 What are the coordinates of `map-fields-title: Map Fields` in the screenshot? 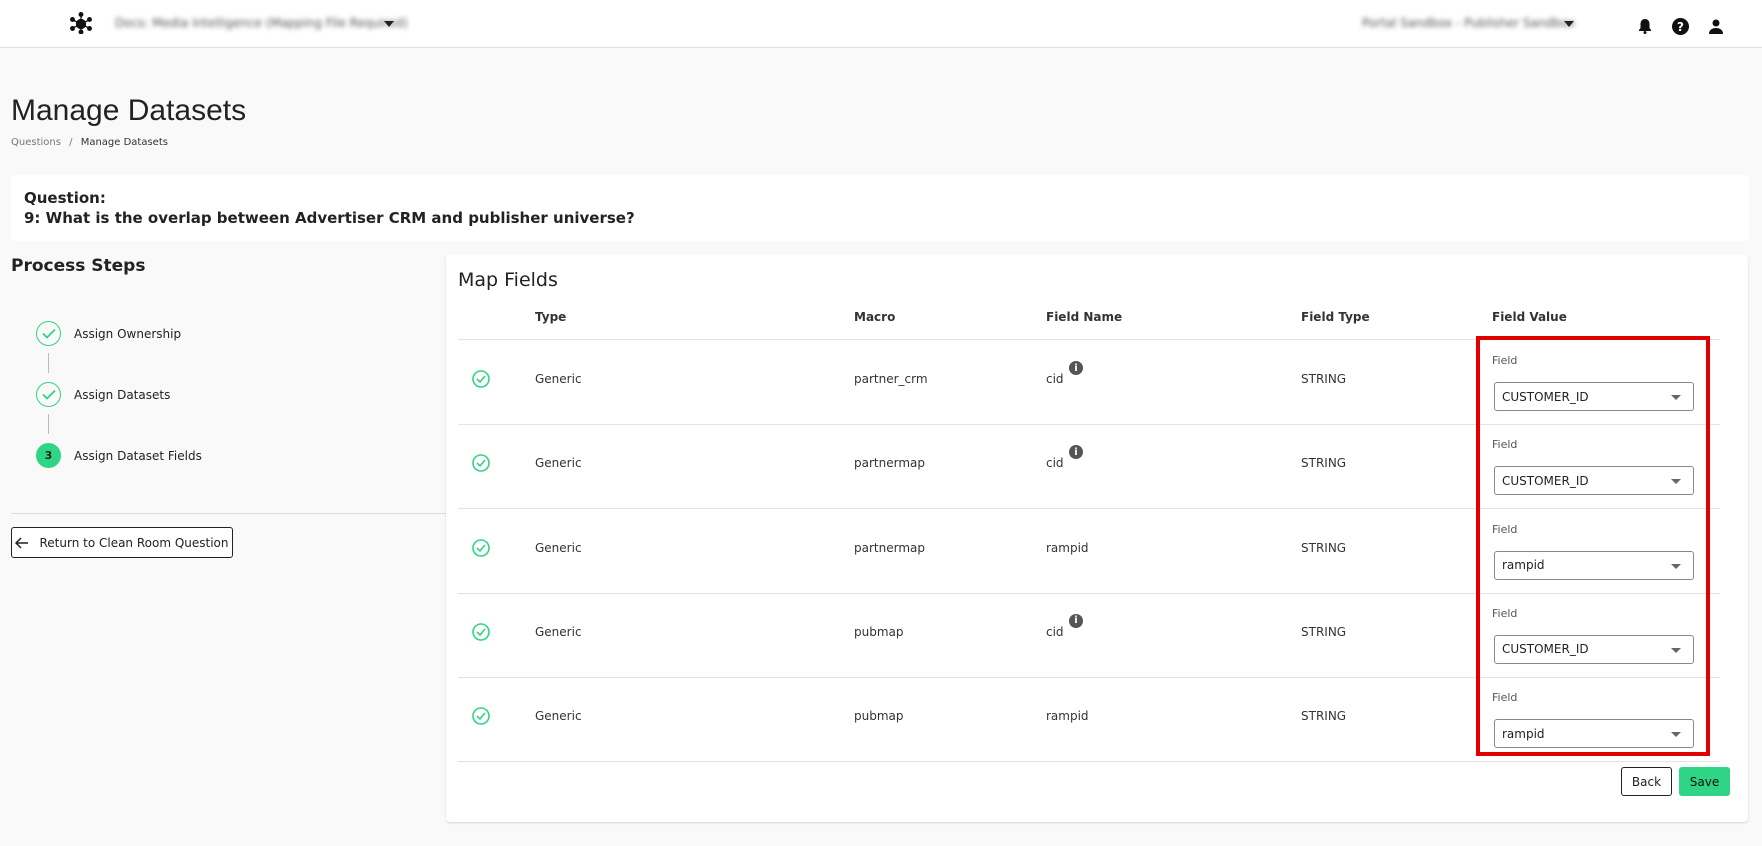 It's located at (508, 280).